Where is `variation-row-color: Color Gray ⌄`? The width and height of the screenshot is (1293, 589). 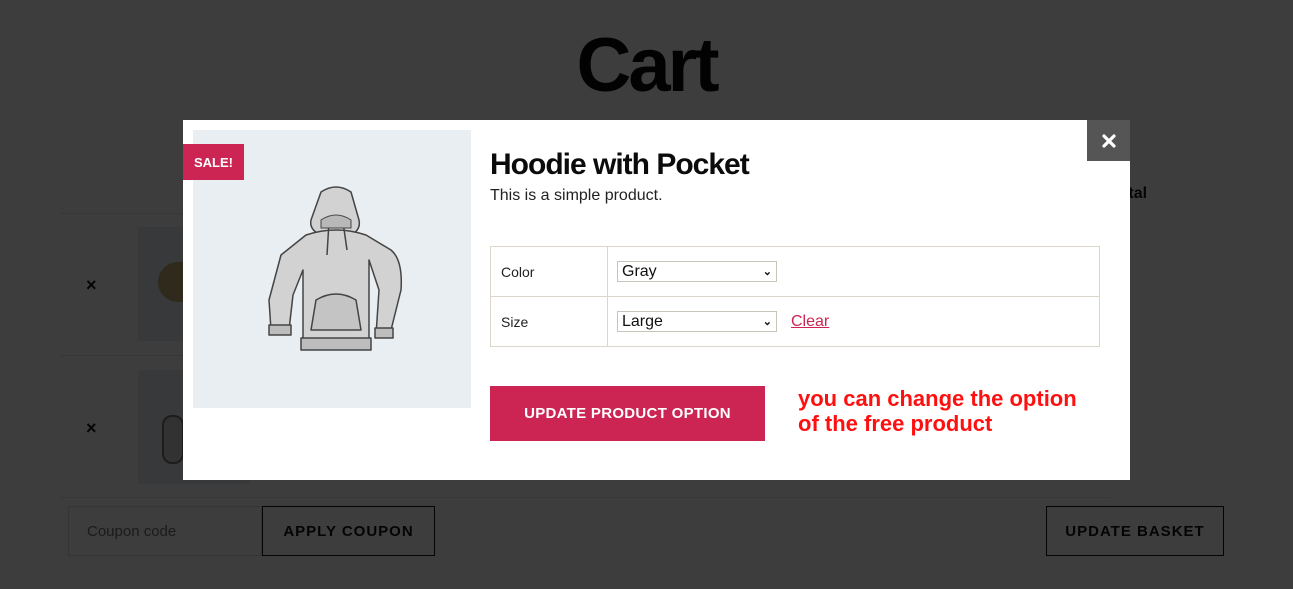 variation-row-color: Color Gray ⌄ is located at coordinates (795, 271).